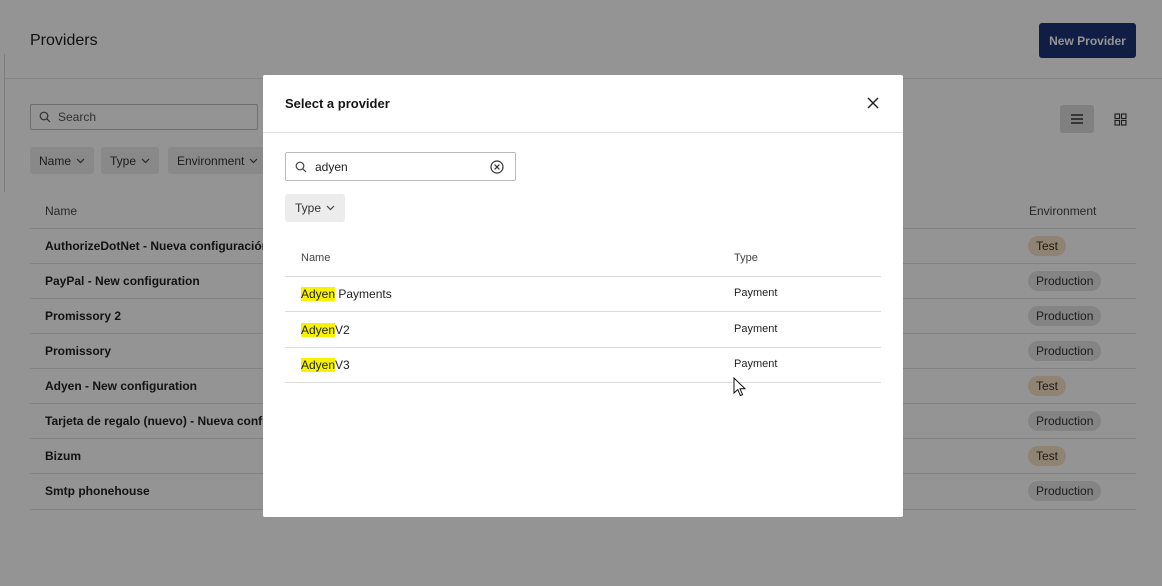 The image size is (1162, 586). What do you see at coordinates (337, 103) in the screenshot?
I see `dialog-title: Select a provider` at bounding box center [337, 103].